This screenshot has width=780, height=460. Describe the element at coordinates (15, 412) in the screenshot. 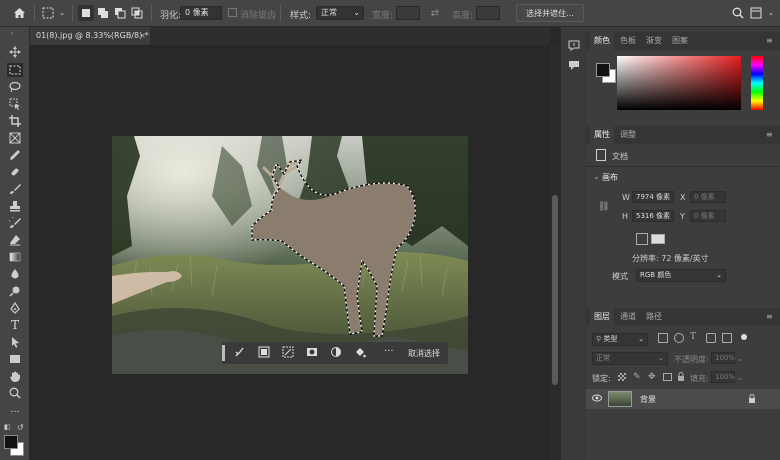

I see `more-tools-icon: ···` at that location.